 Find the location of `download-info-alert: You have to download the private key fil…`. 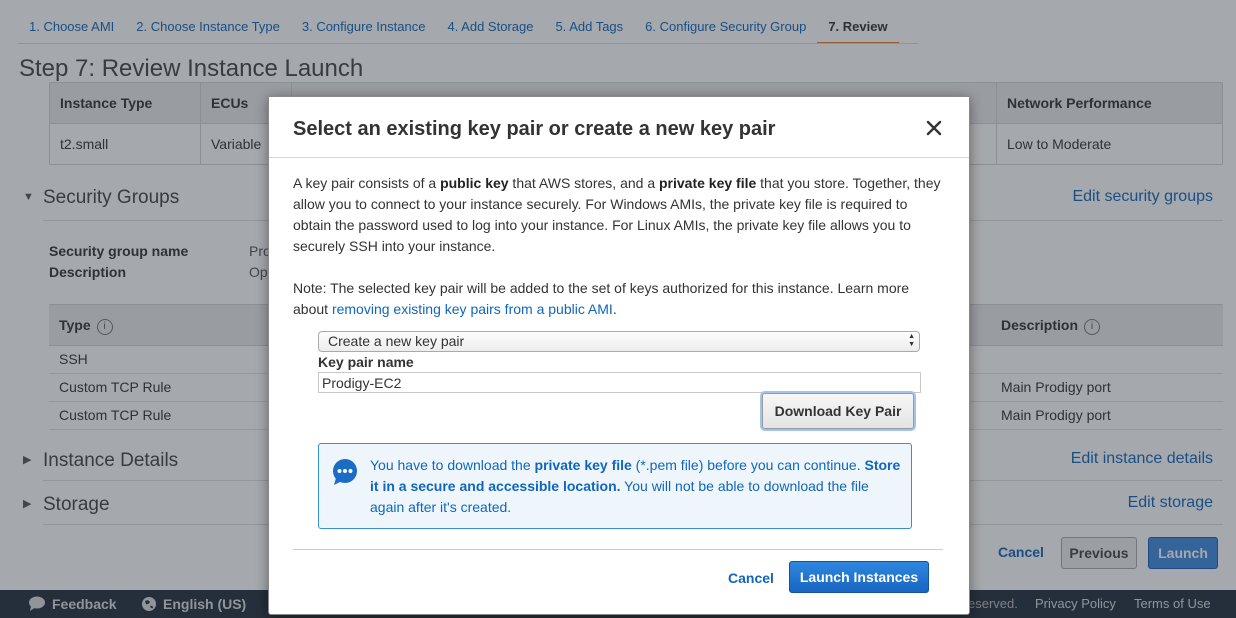

download-info-alert: You have to download the private key fil… is located at coordinates (615, 486).